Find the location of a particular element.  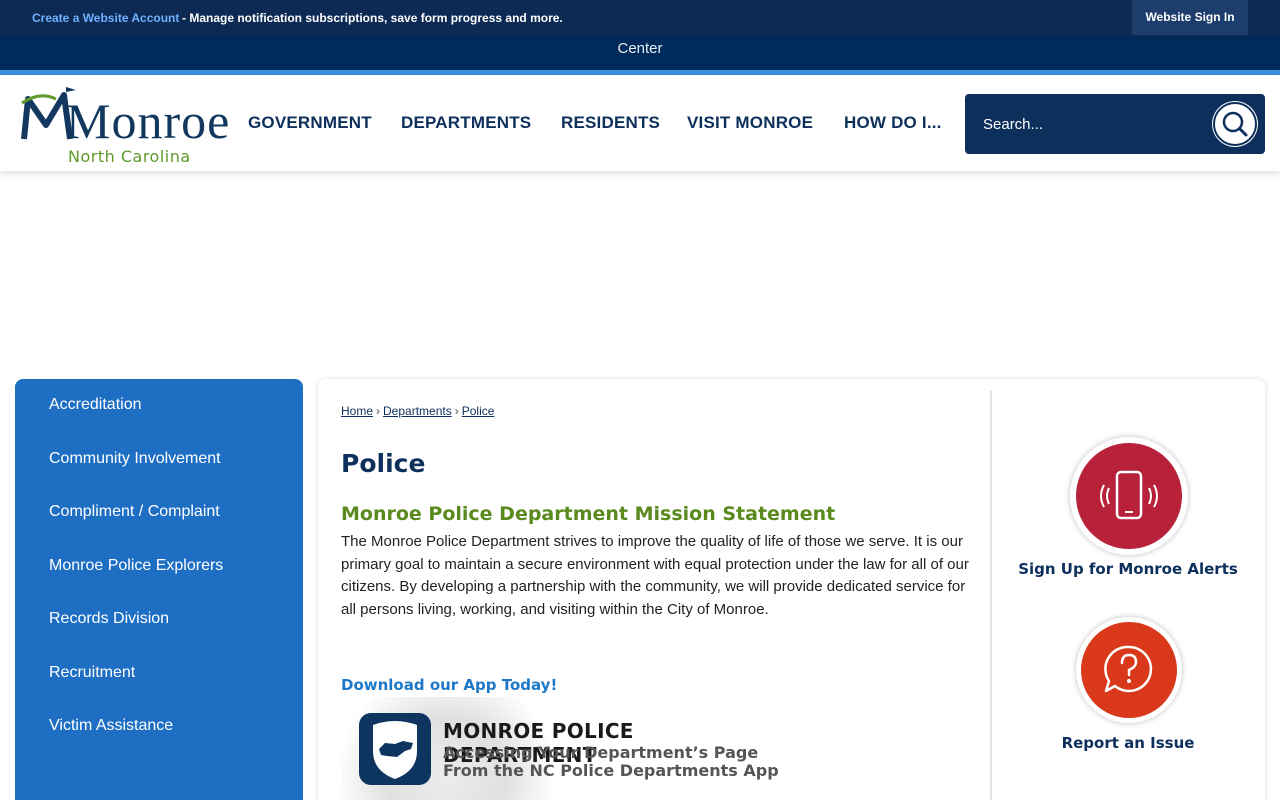

monroe-alerts-label: Sign Up for Monroe Alerts is located at coordinates (1128, 569).